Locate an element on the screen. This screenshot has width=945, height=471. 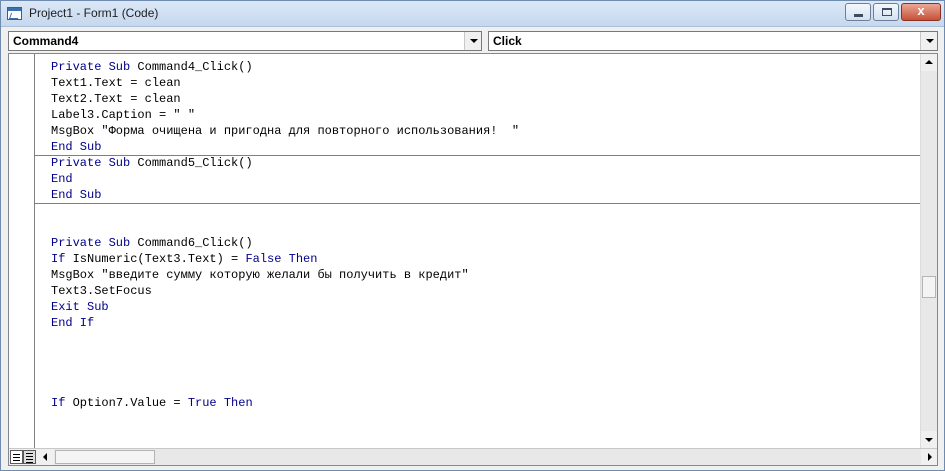
code-text: Text2.Text = clean is located at coordinates (116, 99).